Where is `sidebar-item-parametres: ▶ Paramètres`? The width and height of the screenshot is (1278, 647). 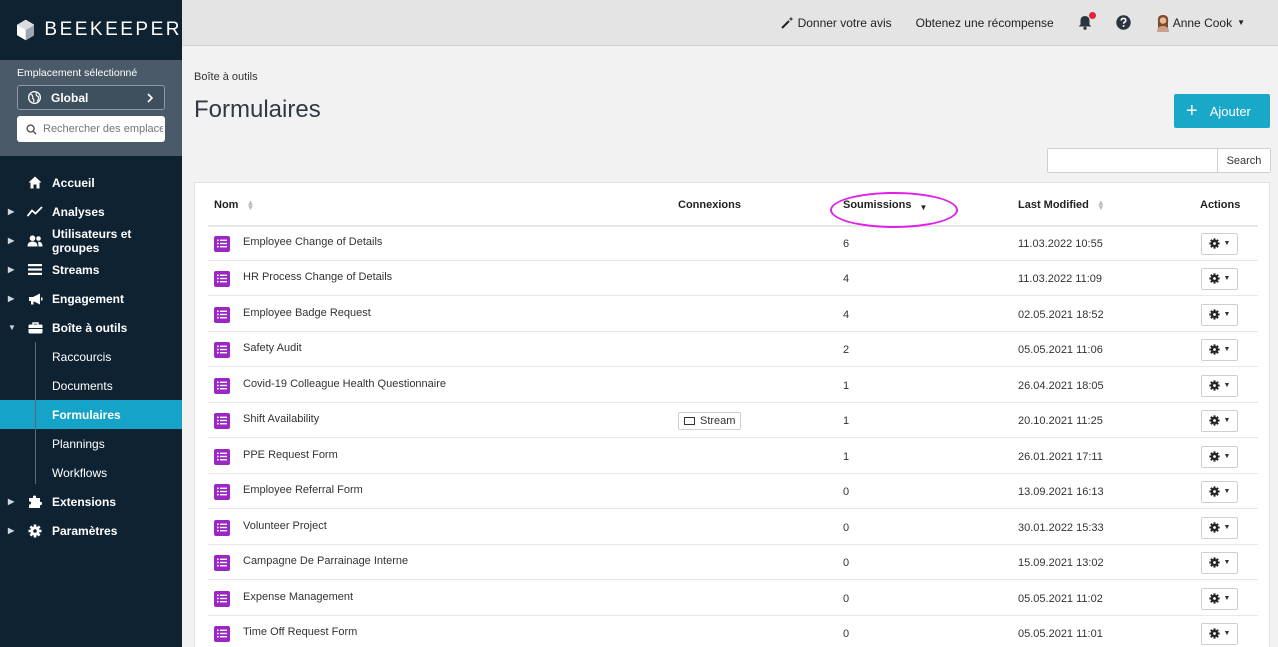 sidebar-item-parametres: ▶ Paramètres is located at coordinates (91, 530).